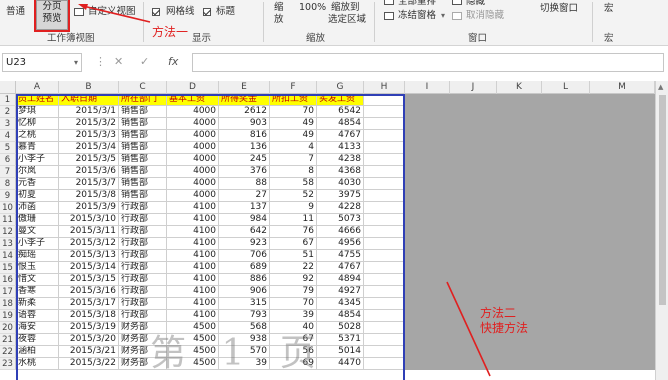 The height and width of the screenshot is (380, 668). Describe the element at coordinates (427, 87) in the screenshot. I see `column-header-i: I` at that location.